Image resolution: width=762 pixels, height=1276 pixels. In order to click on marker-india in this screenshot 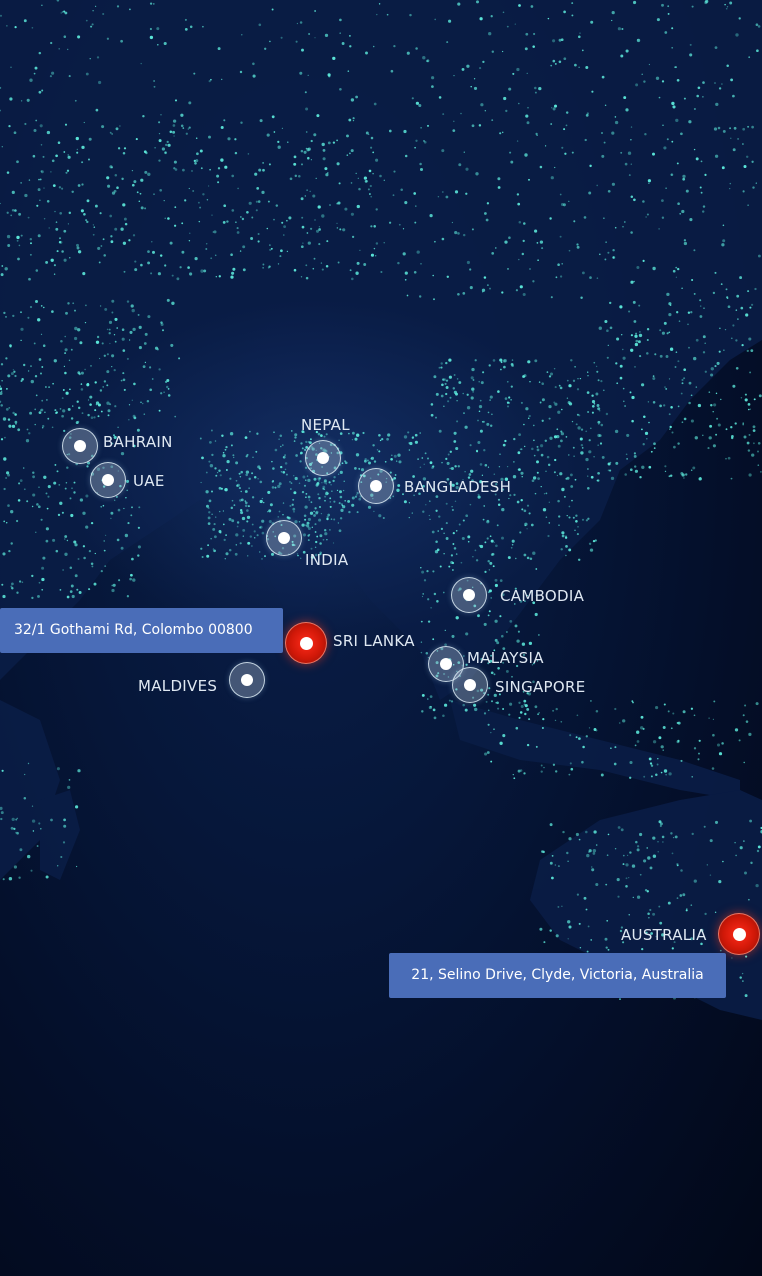, I will do `click(284, 538)`.